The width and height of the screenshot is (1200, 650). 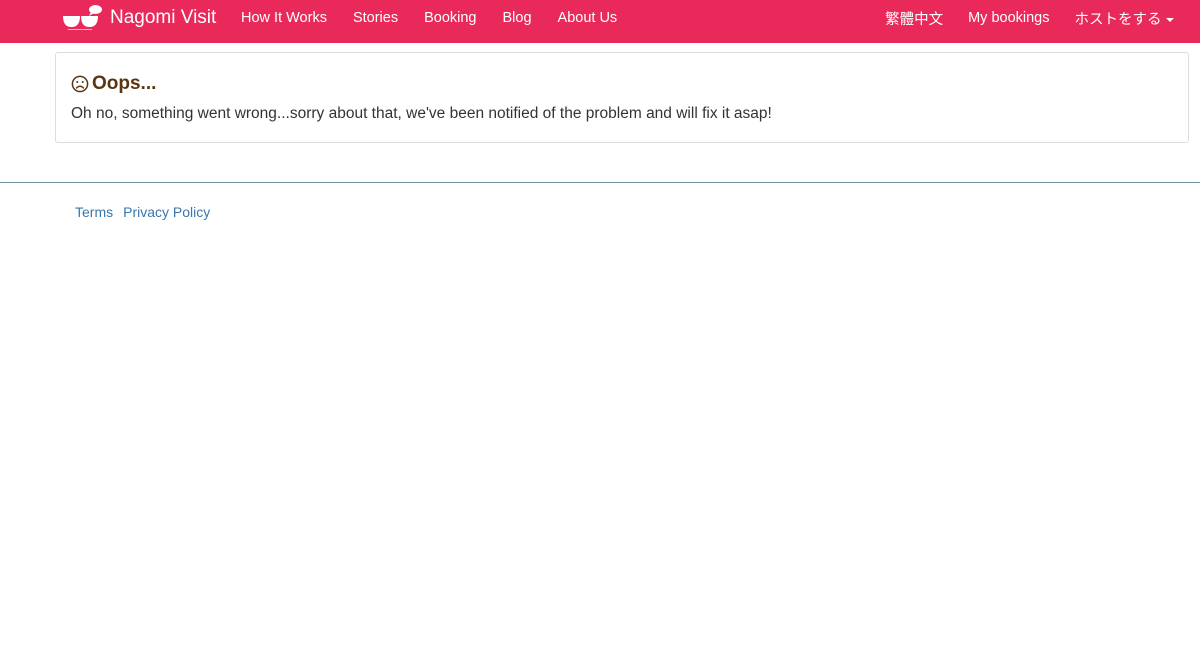 I want to click on host-dropdown-label: ホストをする, so click(x=1118, y=19).